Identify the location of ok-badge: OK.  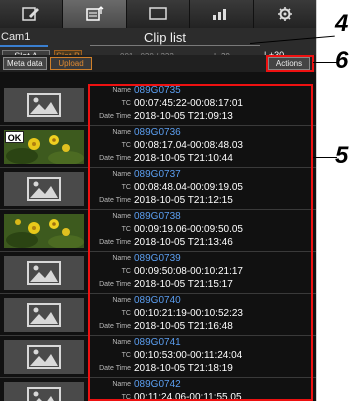
(14, 137).